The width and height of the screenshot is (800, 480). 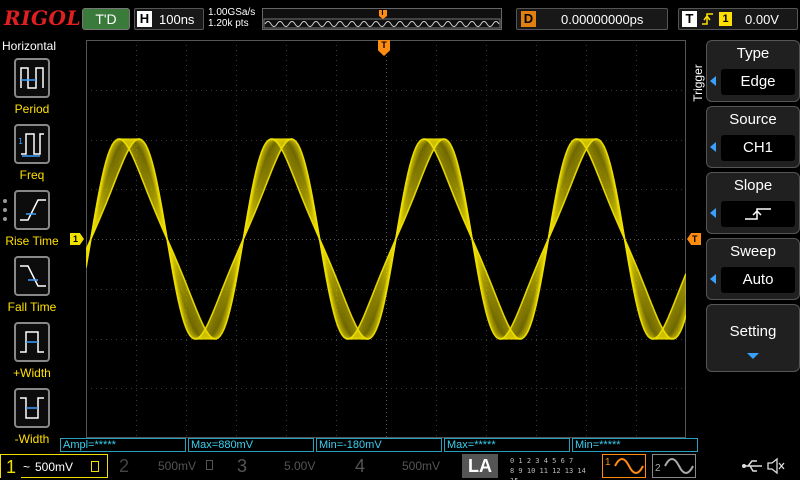 What do you see at coordinates (698, 83) in the screenshot?
I see `menu-title: Trigger` at bounding box center [698, 83].